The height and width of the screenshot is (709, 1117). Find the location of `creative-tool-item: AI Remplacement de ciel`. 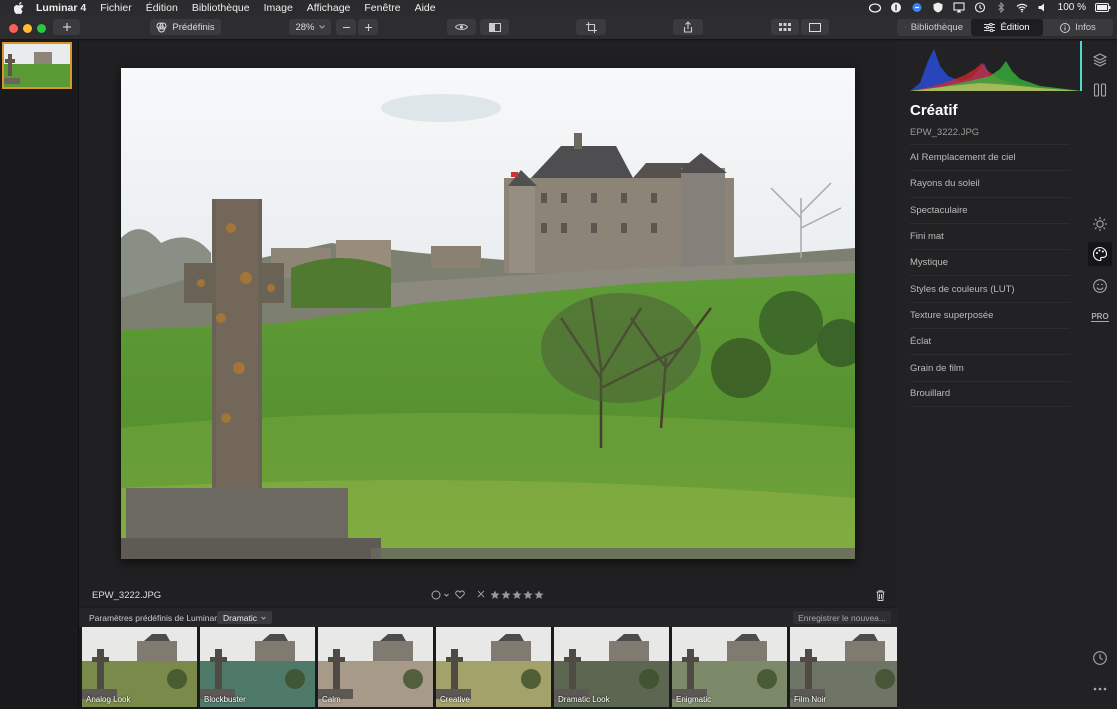

creative-tool-item: AI Remplacement de ciel is located at coordinates (990, 157).